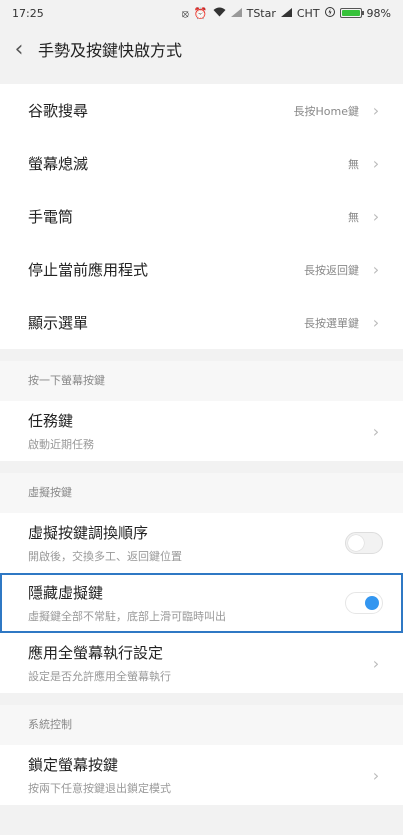 This screenshot has width=403, height=835. What do you see at coordinates (127, 616) in the screenshot?
I see `row-subtitle: 虛擬鍵全部不常駐，底部上滑可臨時叫出` at bounding box center [127, 616].